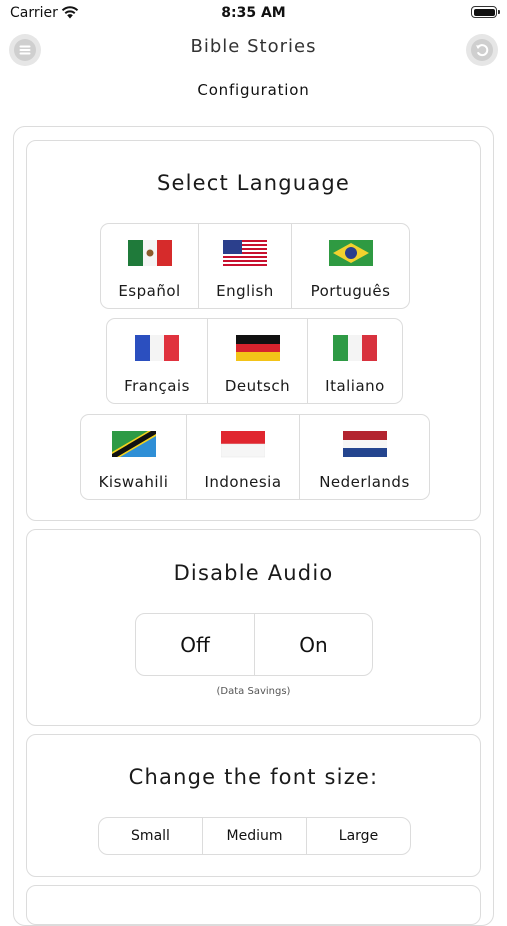 Image resolution: width=507 pixels, height=926 pixels. What do you see at coordinates (149, 253) in the screenshot?
I see `mexico-flag-icon` at bounding box center [149, 253].